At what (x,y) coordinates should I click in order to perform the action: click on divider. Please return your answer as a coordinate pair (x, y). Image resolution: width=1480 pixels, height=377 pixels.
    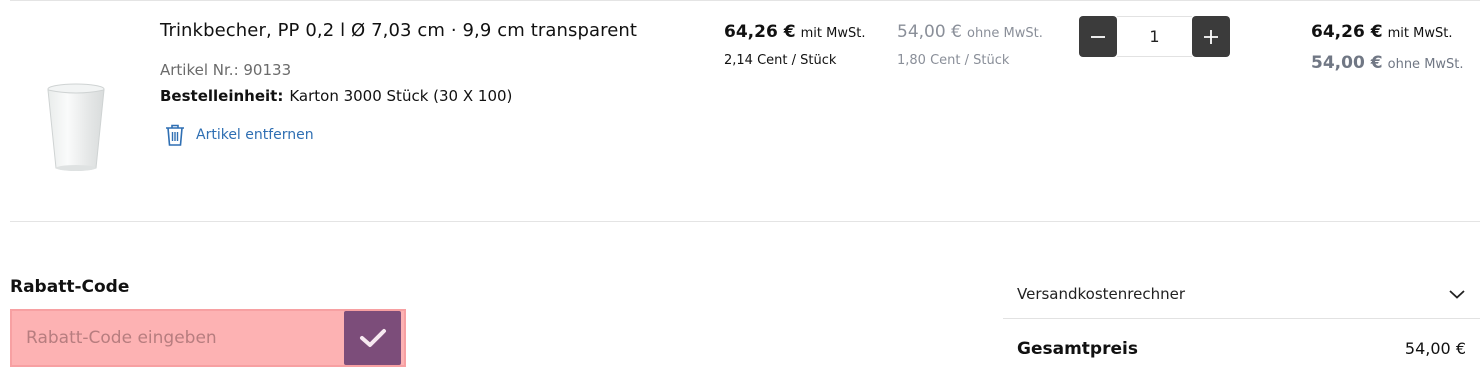
    Looking at the image, I should click on (745, 221).